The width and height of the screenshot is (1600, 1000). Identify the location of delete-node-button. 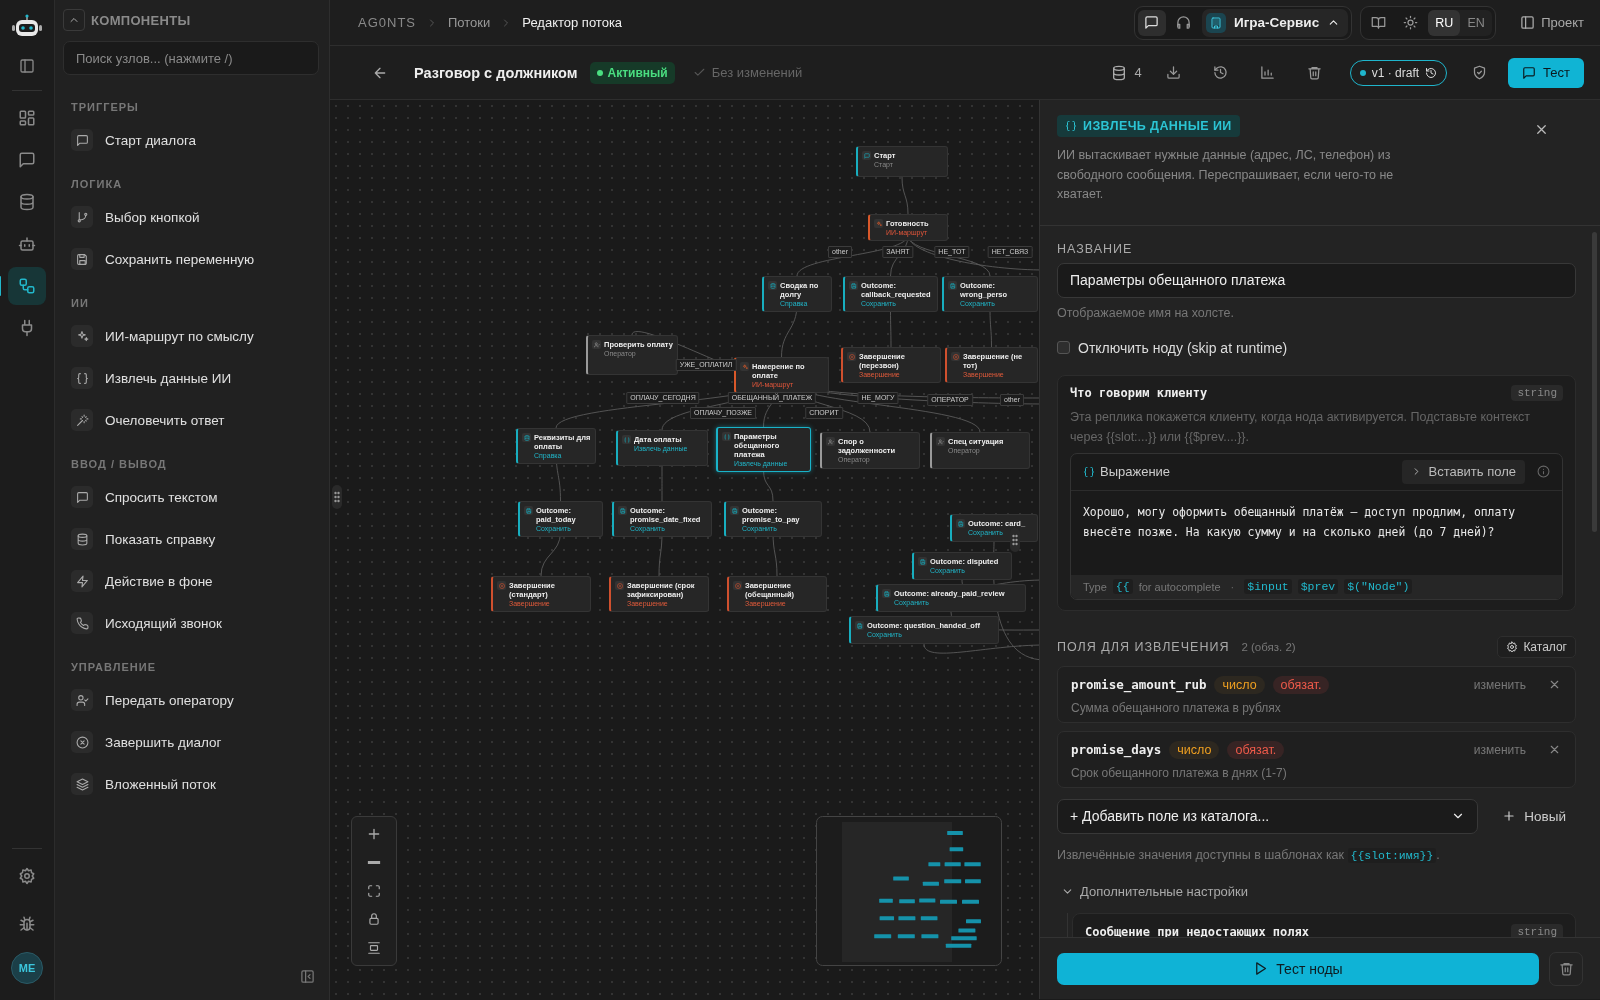
(1566, 968).